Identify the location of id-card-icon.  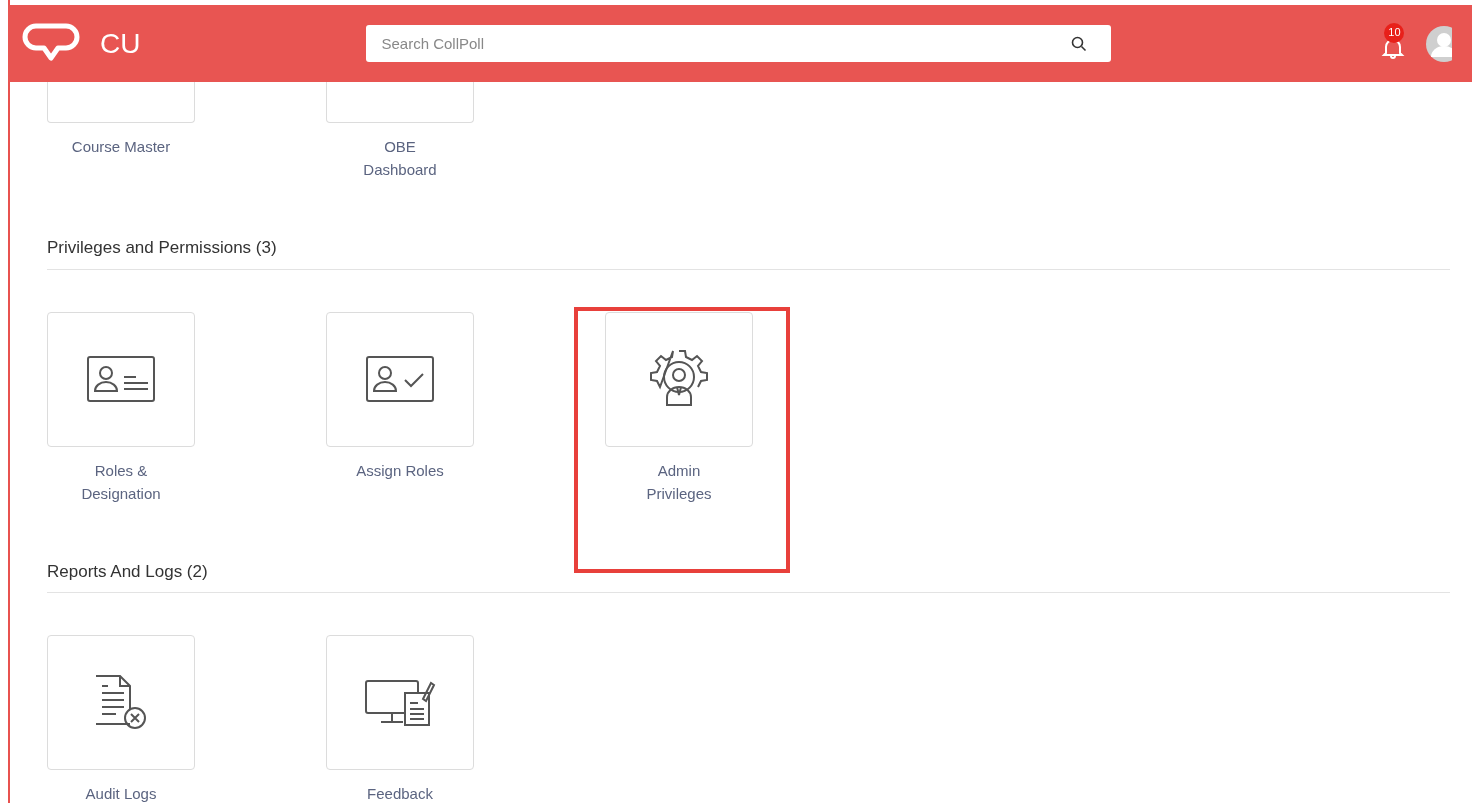
(121, 379).